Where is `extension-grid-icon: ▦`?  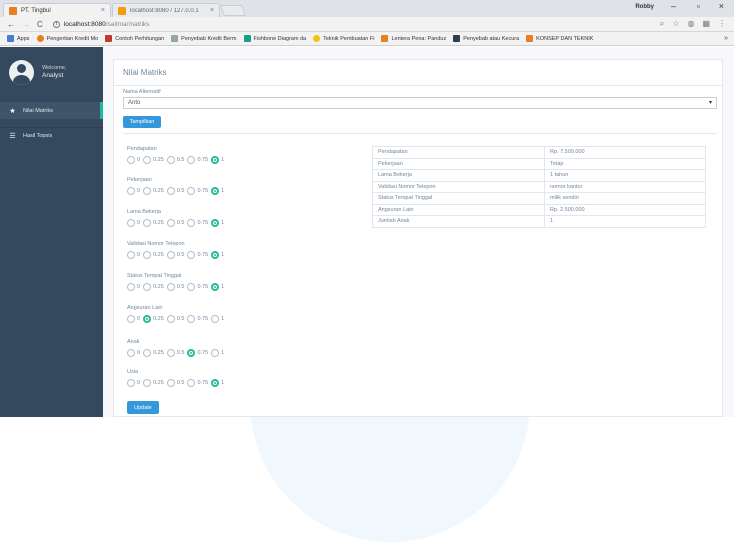
extension-grid-icon: ▦ is located at coordinates (706, 24).